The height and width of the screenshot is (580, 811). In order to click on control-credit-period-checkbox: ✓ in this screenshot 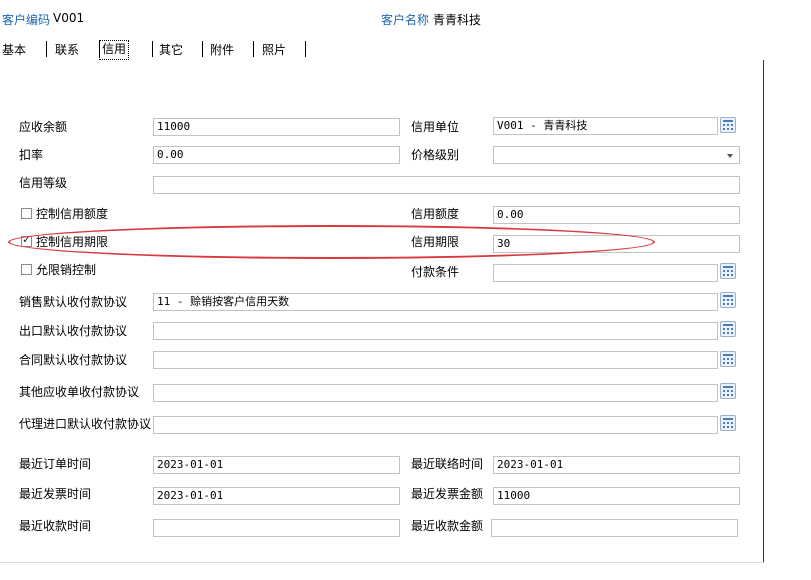, I will do `click(26, 240)`.